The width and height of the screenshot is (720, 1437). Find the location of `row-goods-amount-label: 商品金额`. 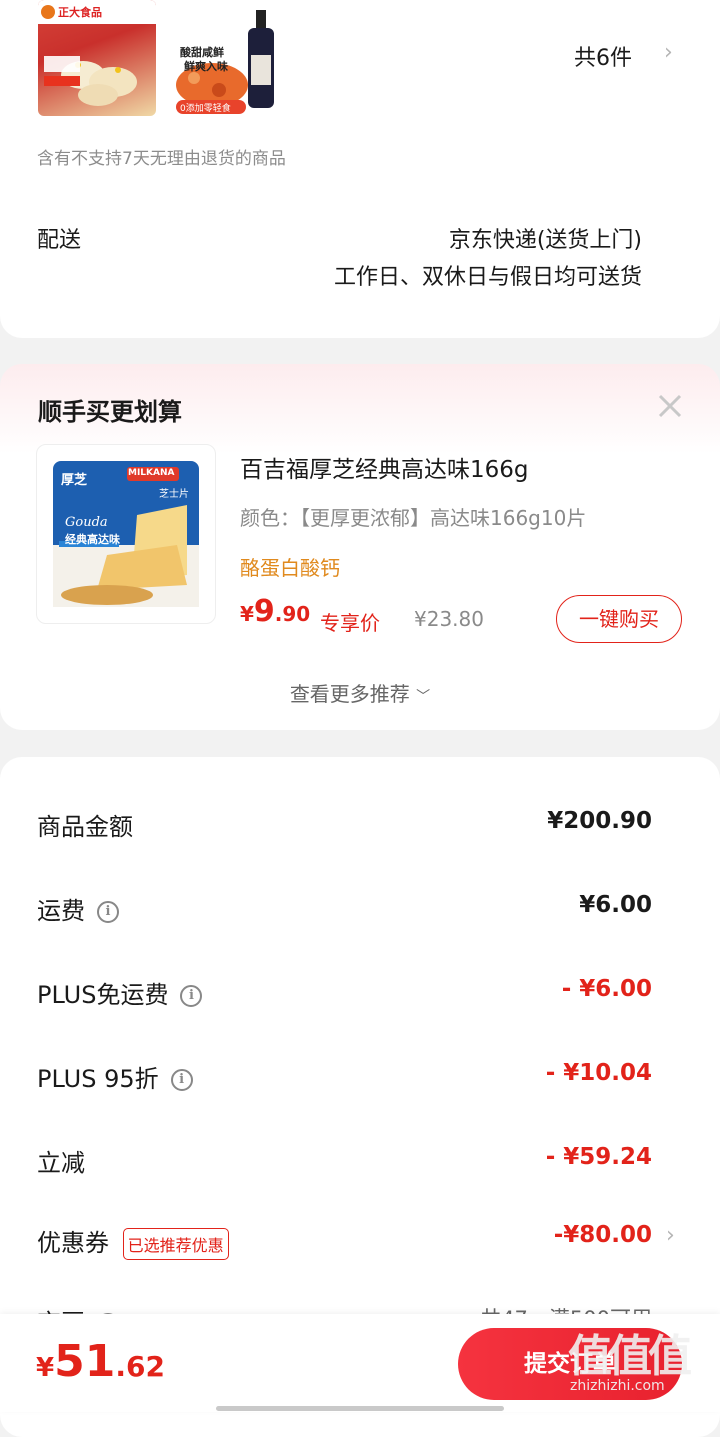

row-goods-amount-label: 商品金额 is located at coordinates (85, 827).